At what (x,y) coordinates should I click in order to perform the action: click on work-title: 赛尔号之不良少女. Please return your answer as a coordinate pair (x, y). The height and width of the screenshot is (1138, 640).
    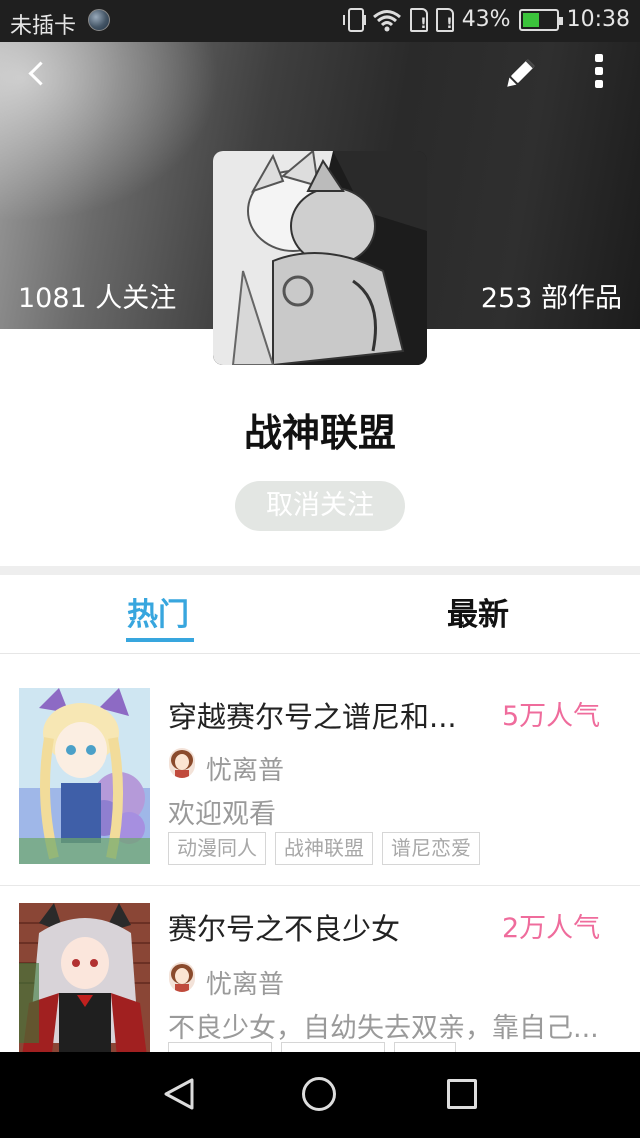
    Looking at the image, I should click on (320, 927).